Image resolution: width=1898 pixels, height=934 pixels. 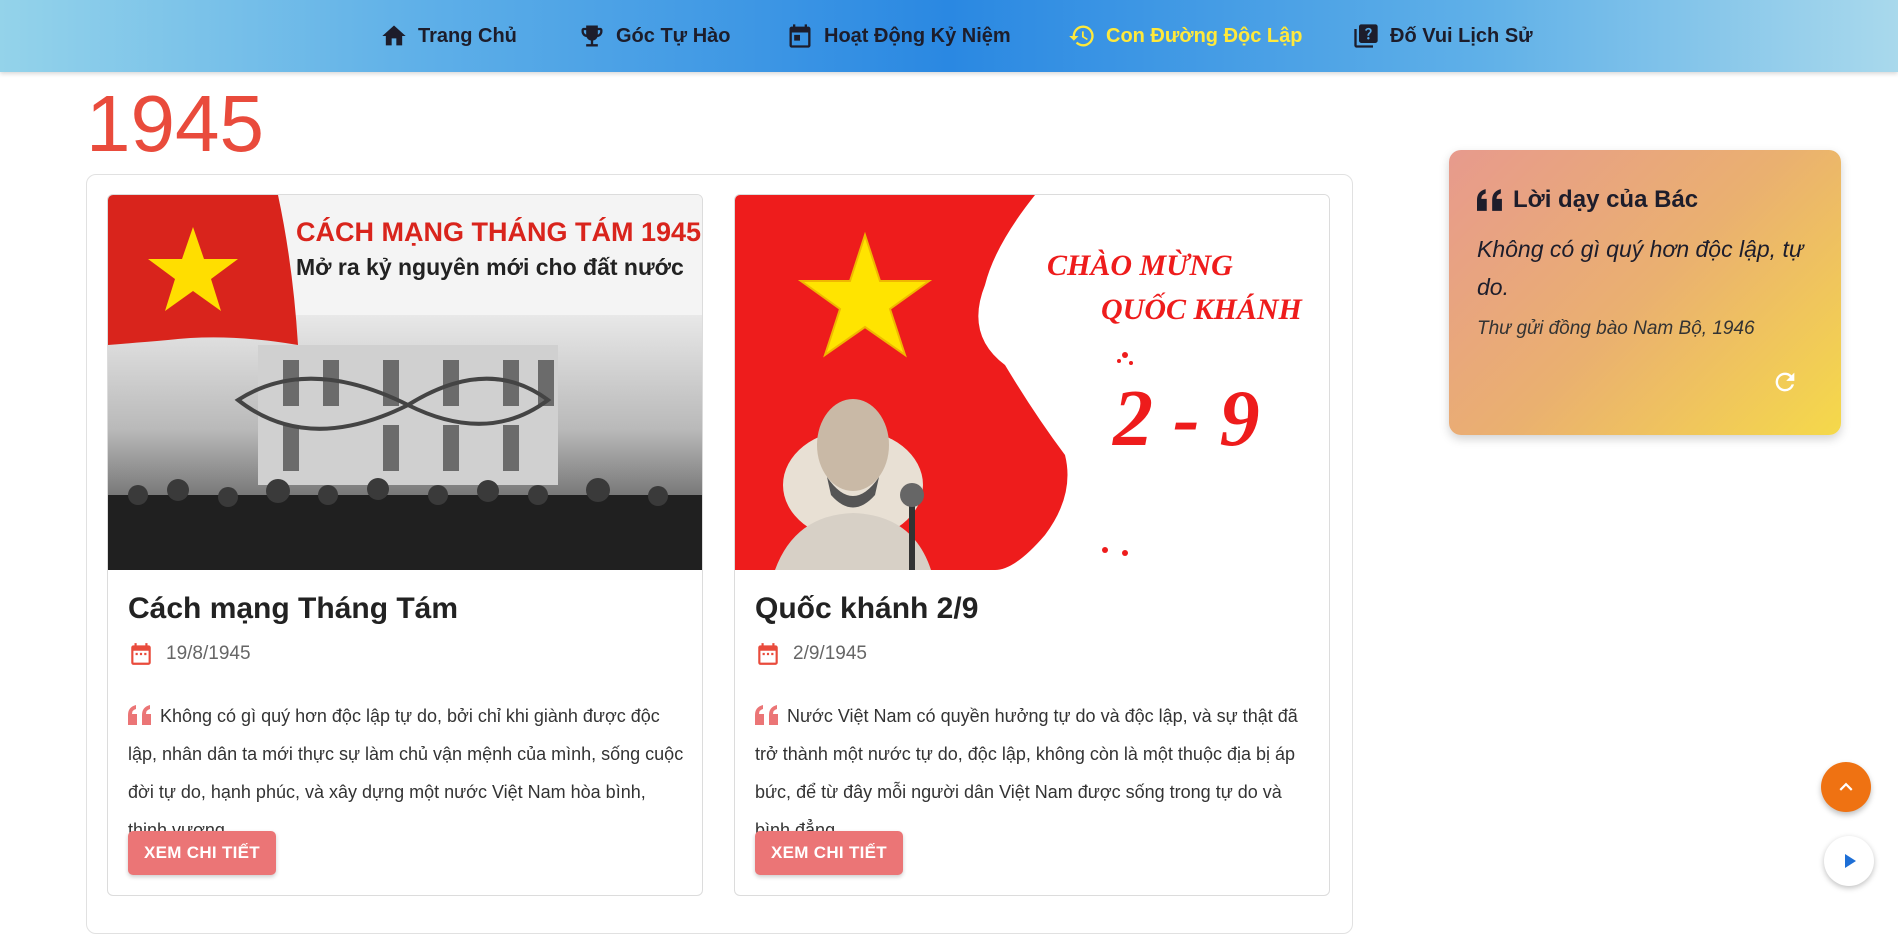 I want to click on chevron-up-icon, so click(x=1846, y=786).